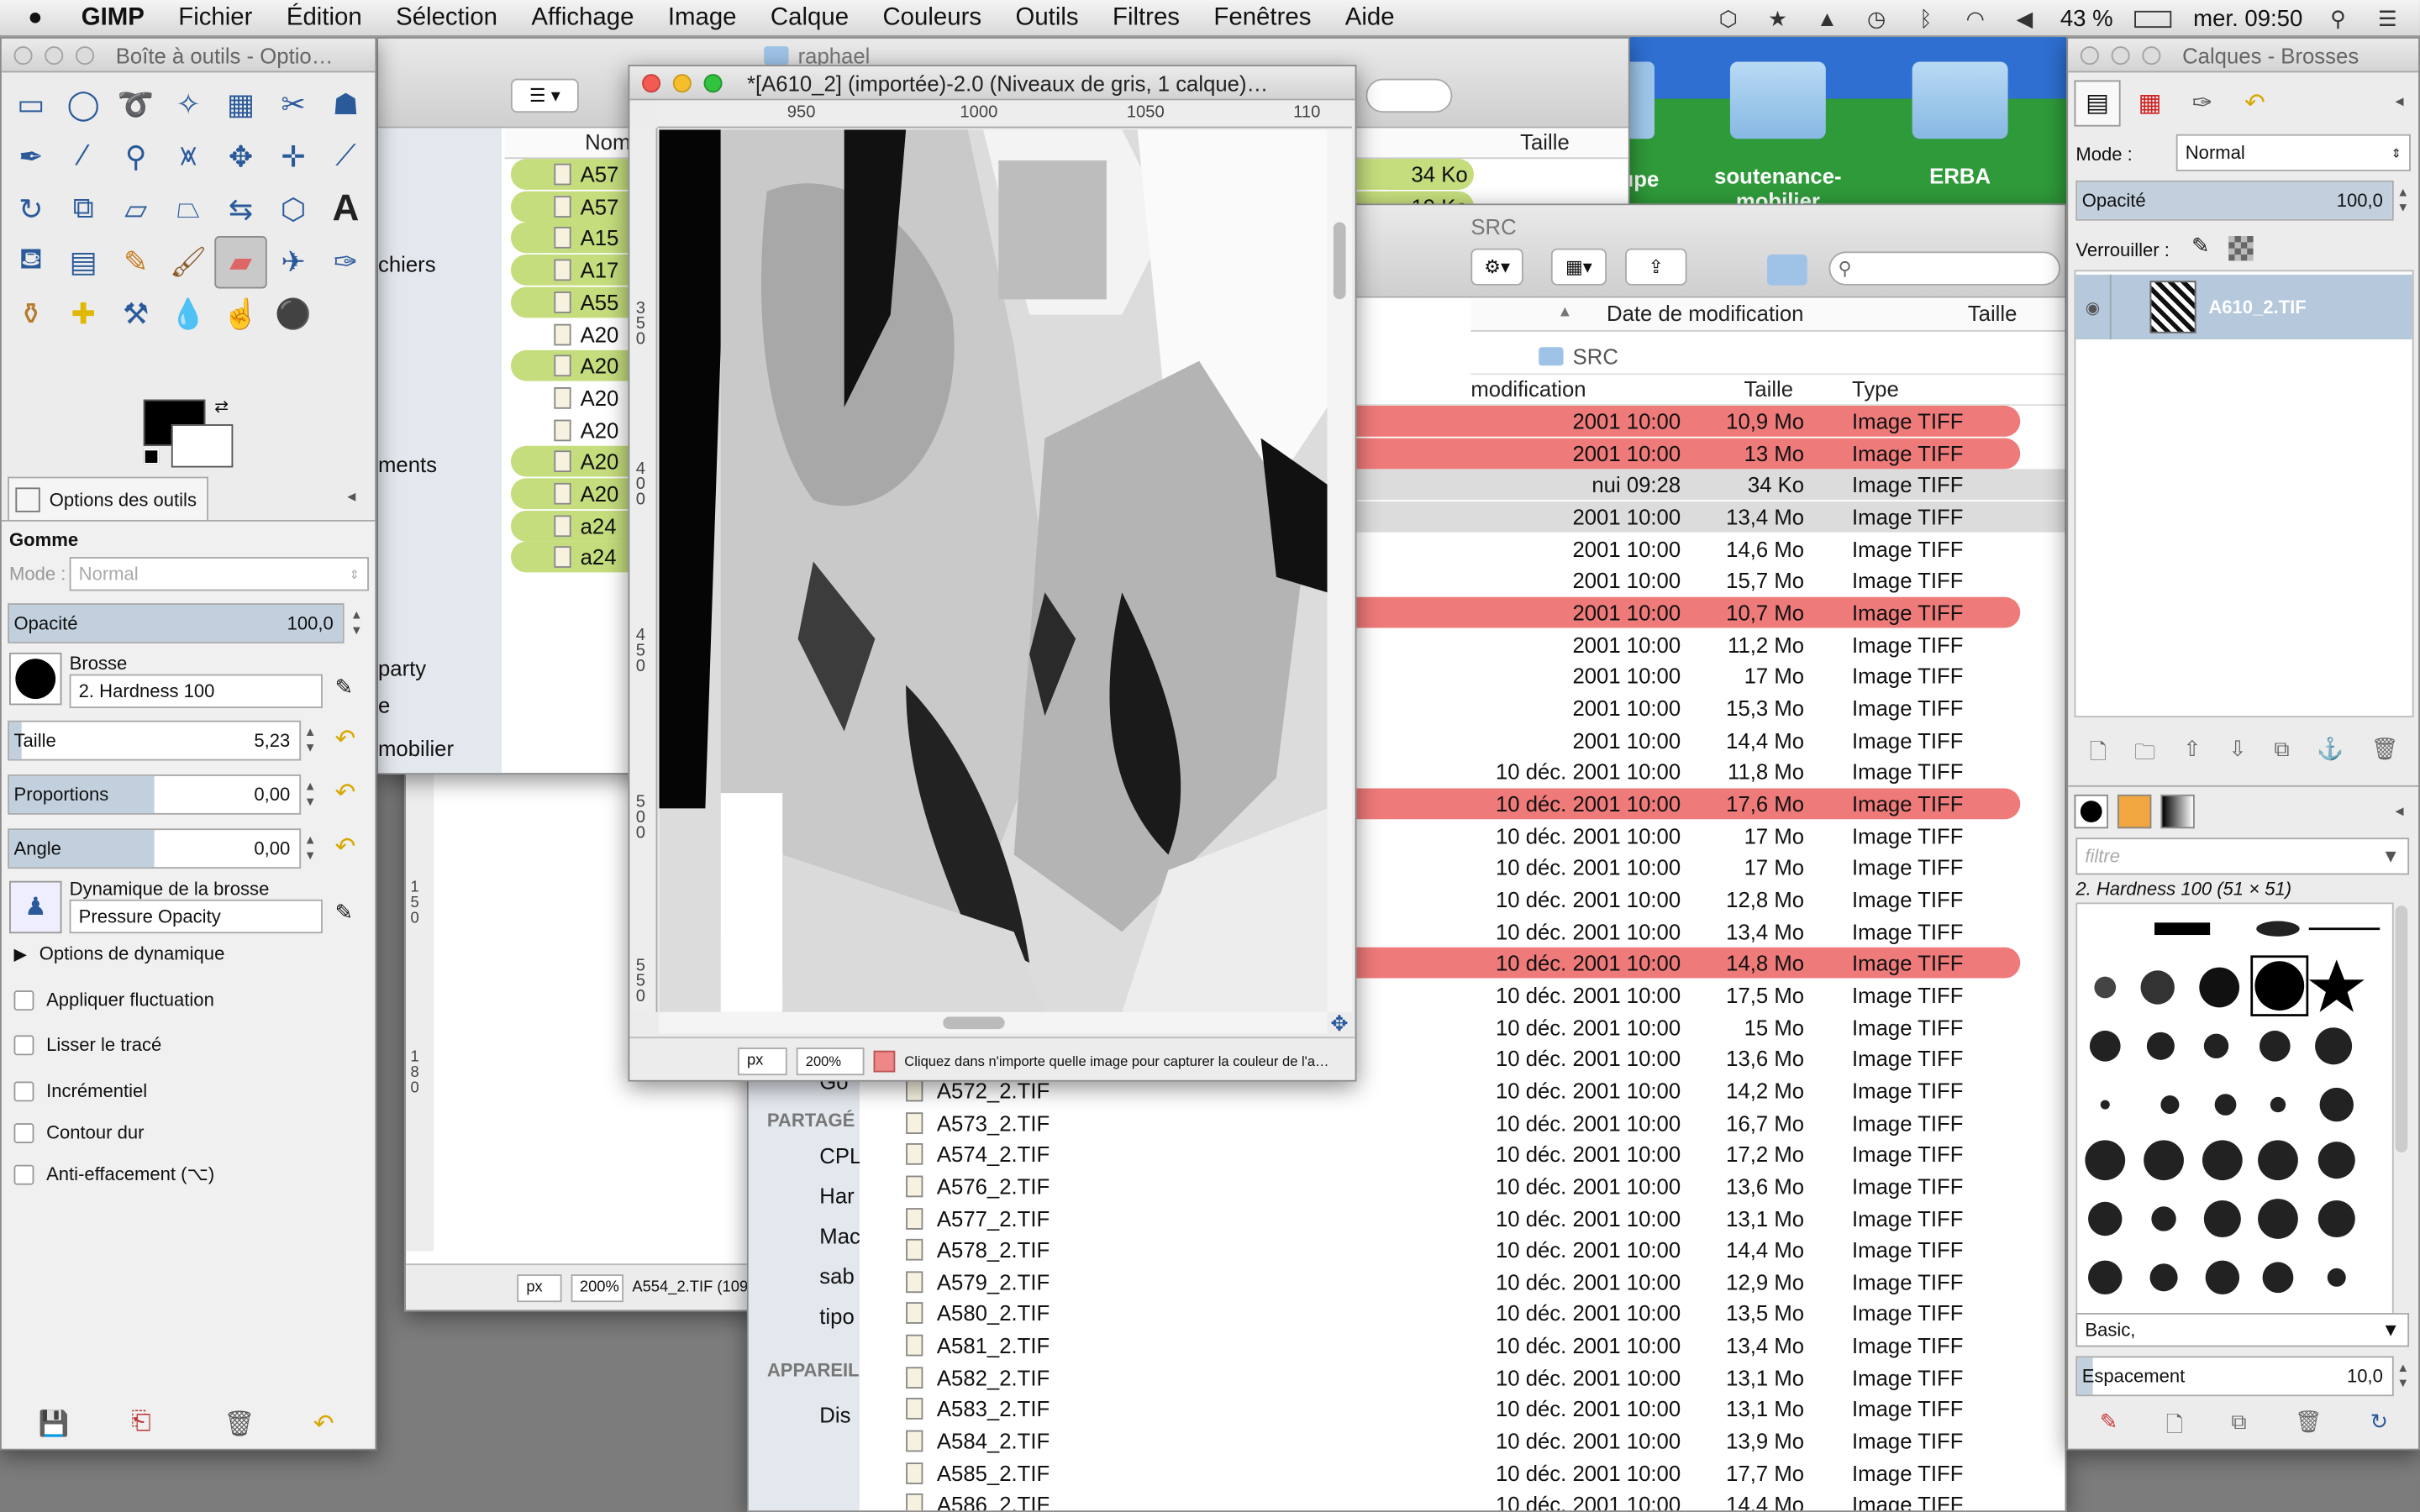 The height and width of the screenshot is (1512, 2420). I want to click on paths-icon: ✒, so click(31, 157).